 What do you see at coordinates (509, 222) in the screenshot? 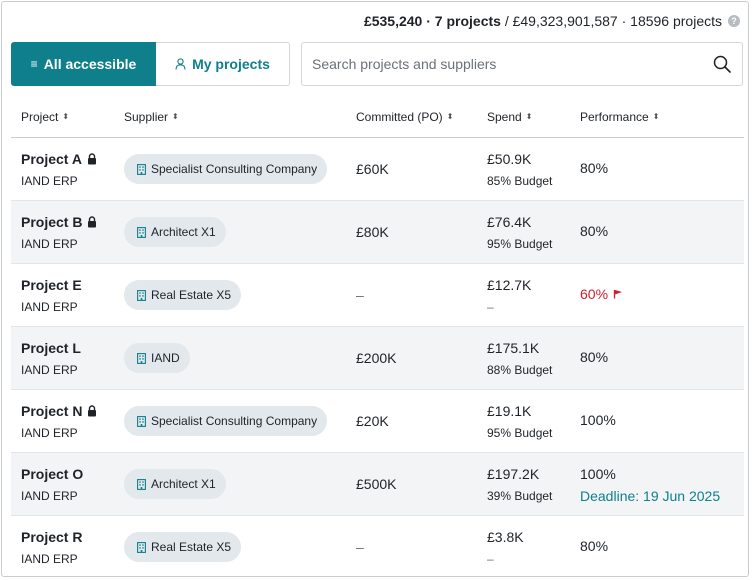
I see `spend-value: £76.4K` at bounding box center [509, 222].